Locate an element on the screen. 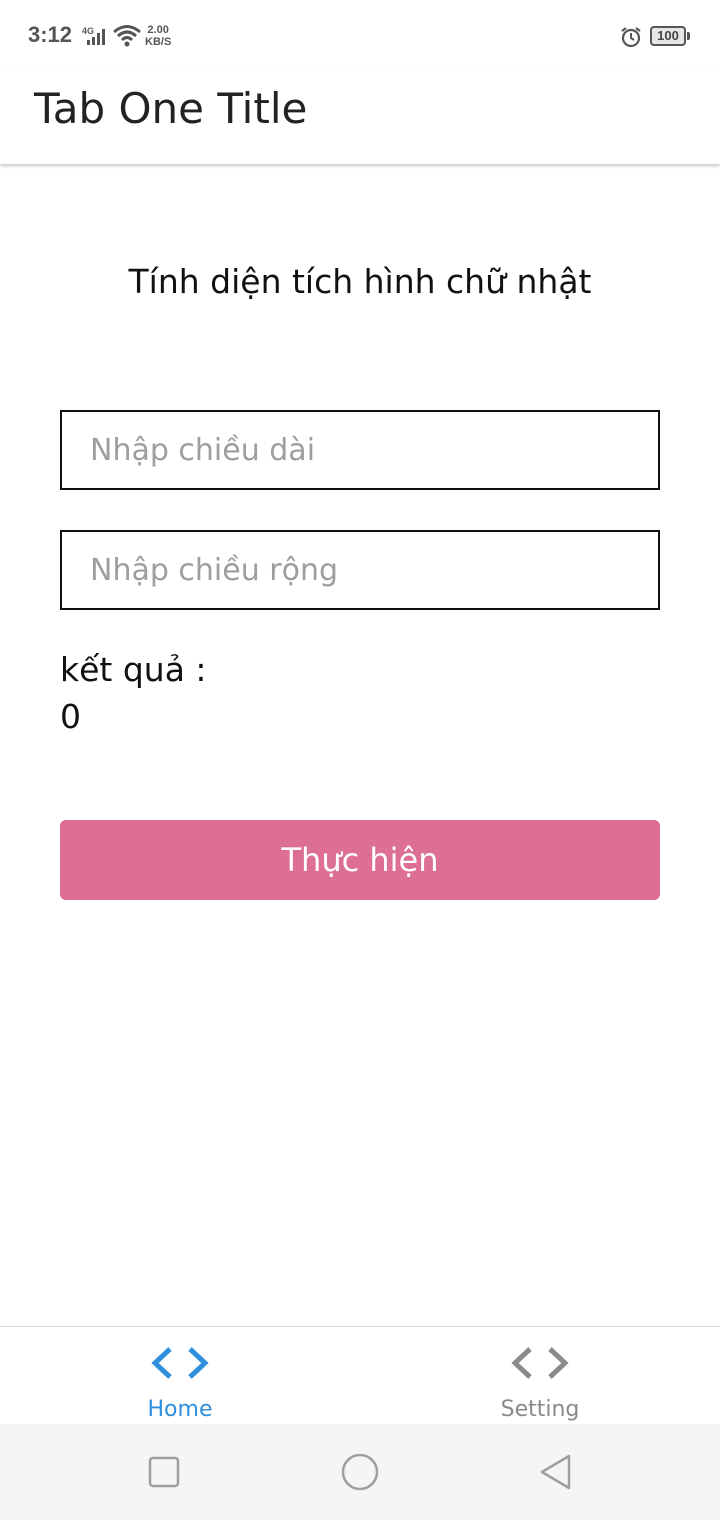  status-time: 3:12 is located at coordinates (50, 34).